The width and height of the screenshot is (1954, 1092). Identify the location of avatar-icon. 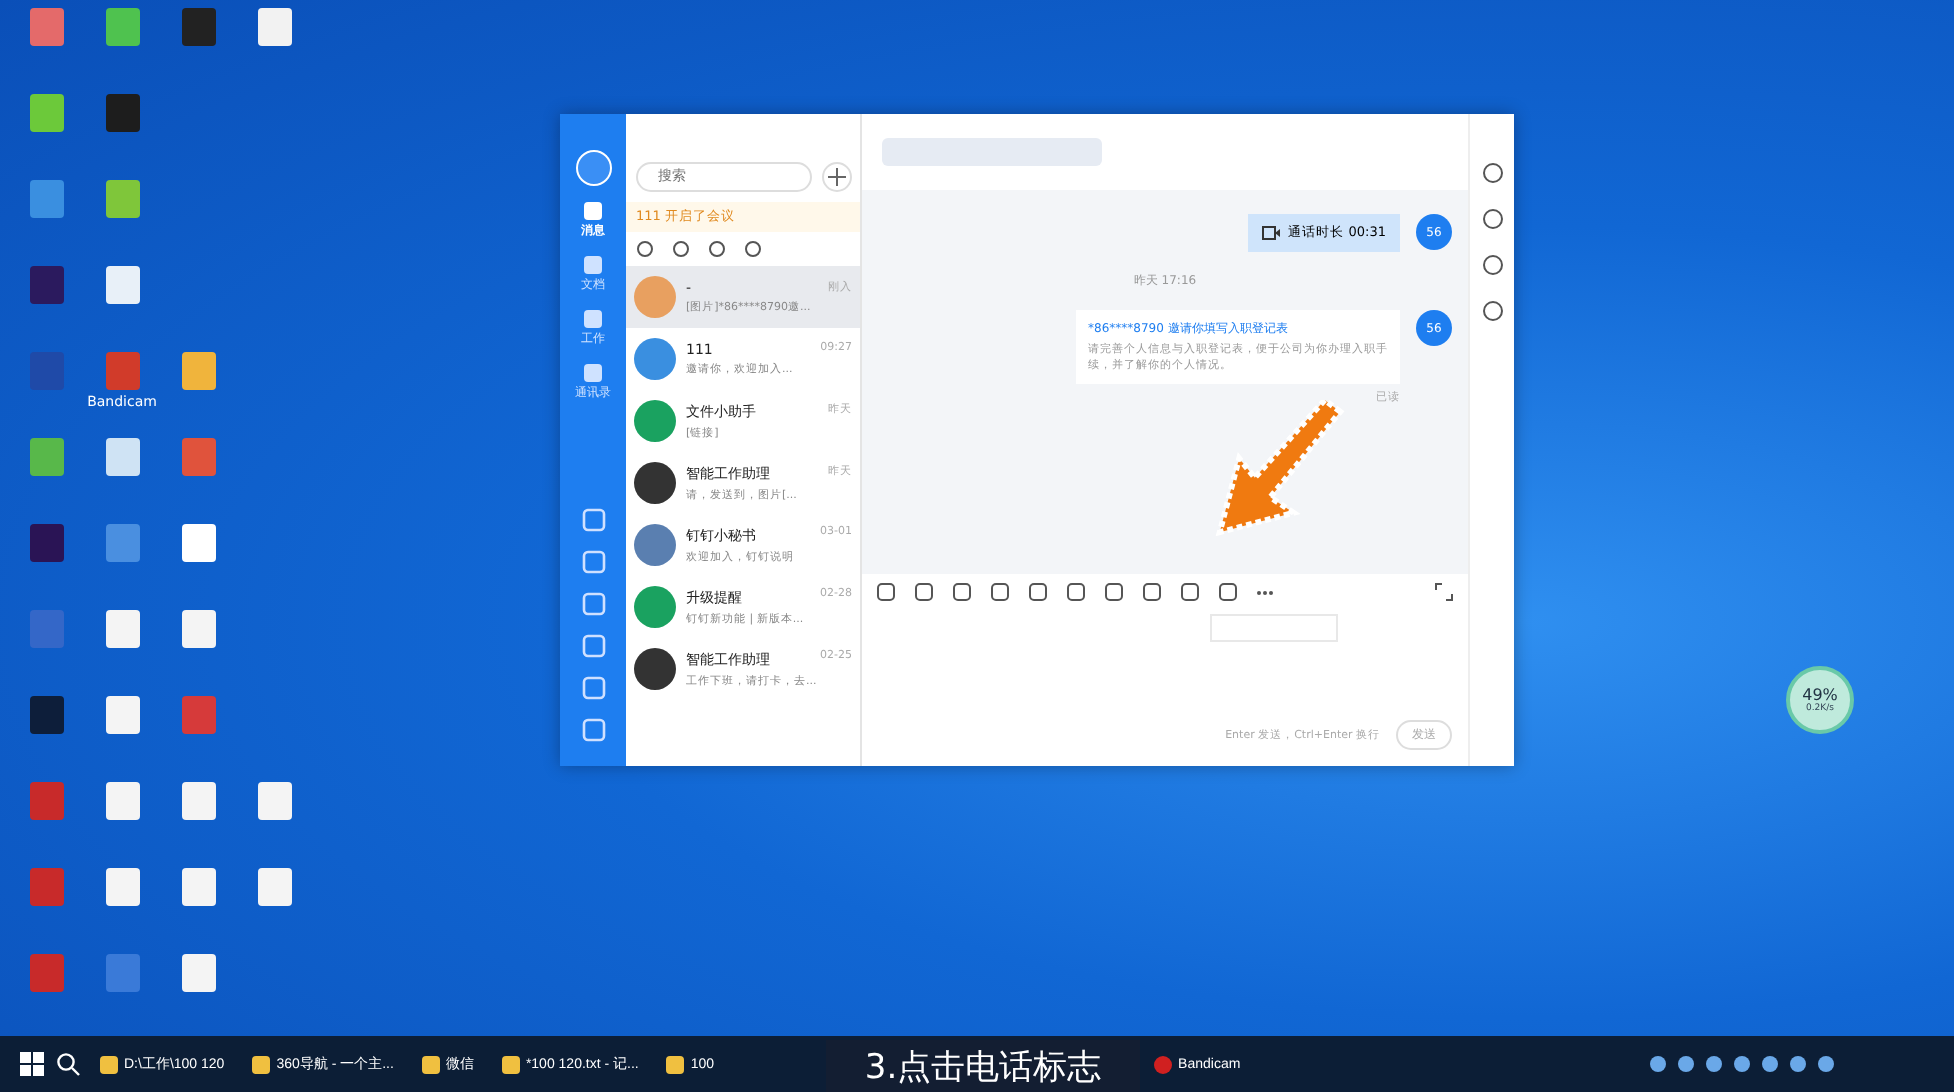
(593, 168).